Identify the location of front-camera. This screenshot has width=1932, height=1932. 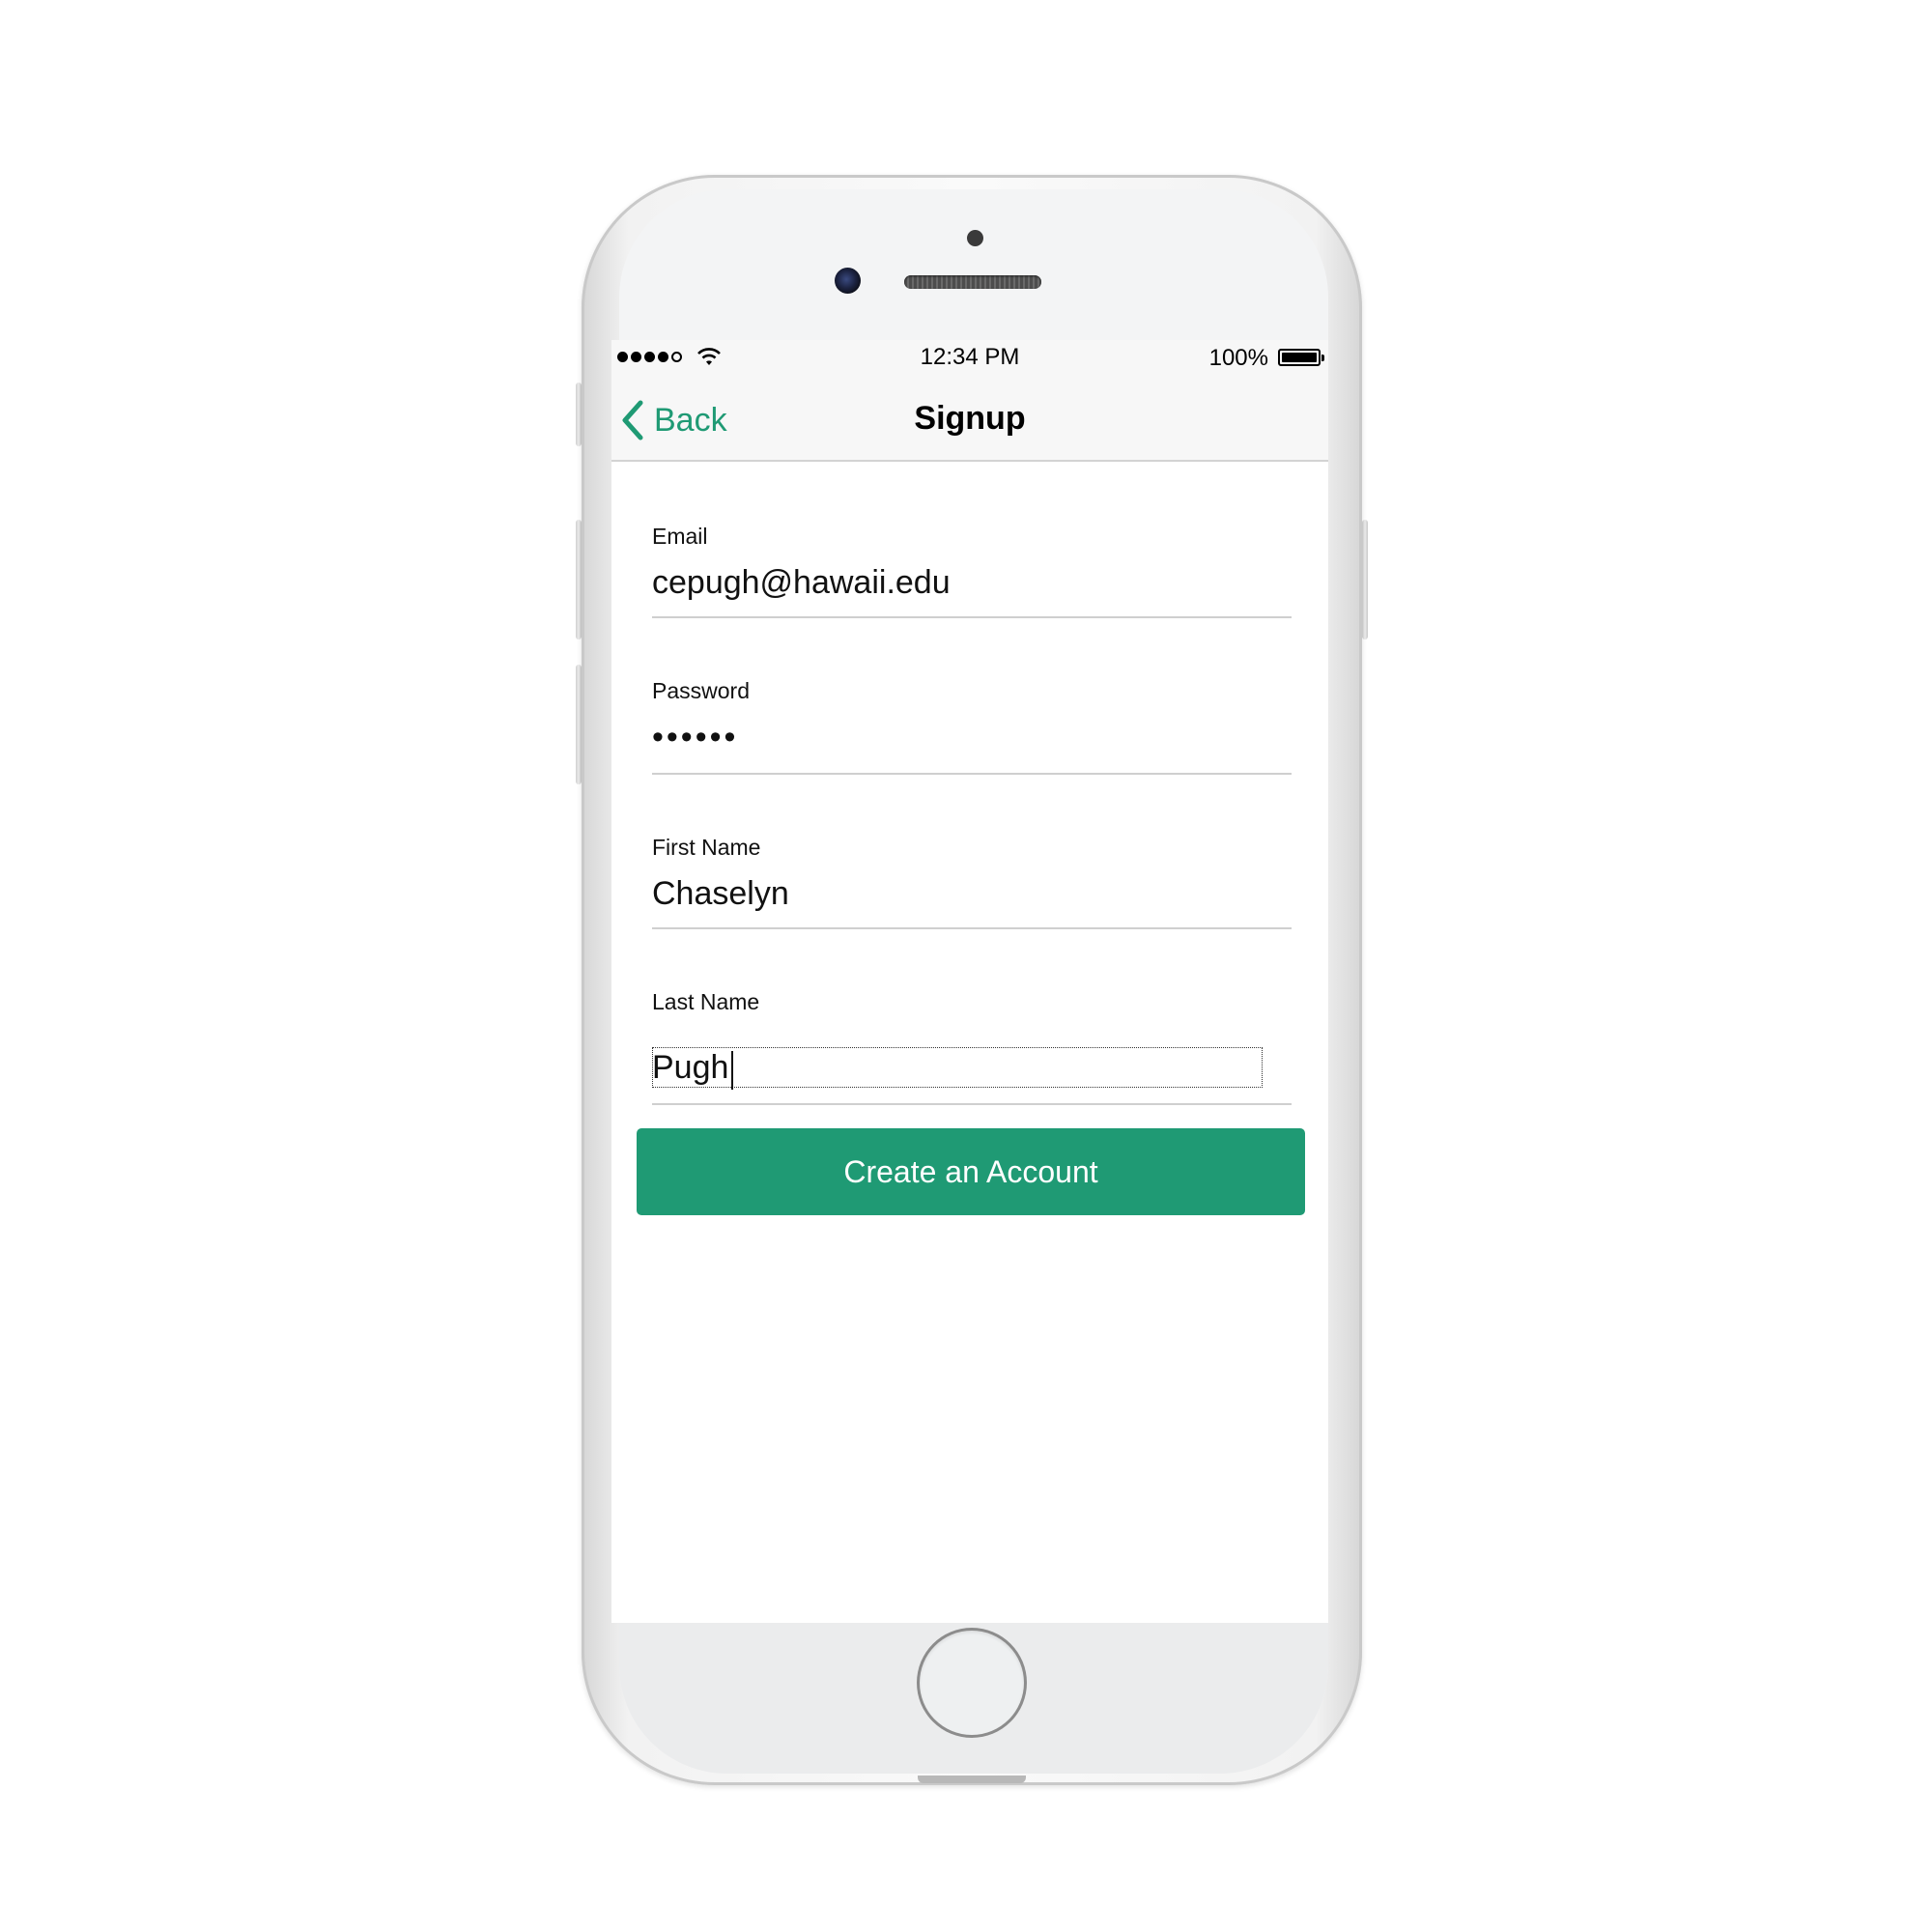
(848, 281).